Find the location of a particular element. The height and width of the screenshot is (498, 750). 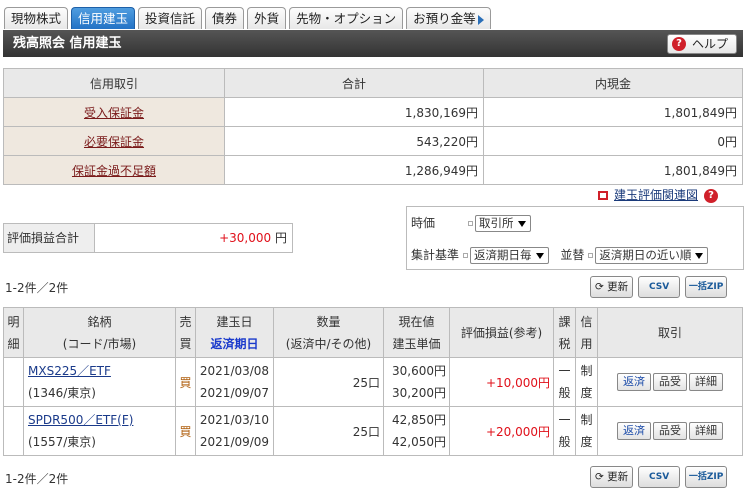

header-tax: 課税 is located at coordinates (564, 332).